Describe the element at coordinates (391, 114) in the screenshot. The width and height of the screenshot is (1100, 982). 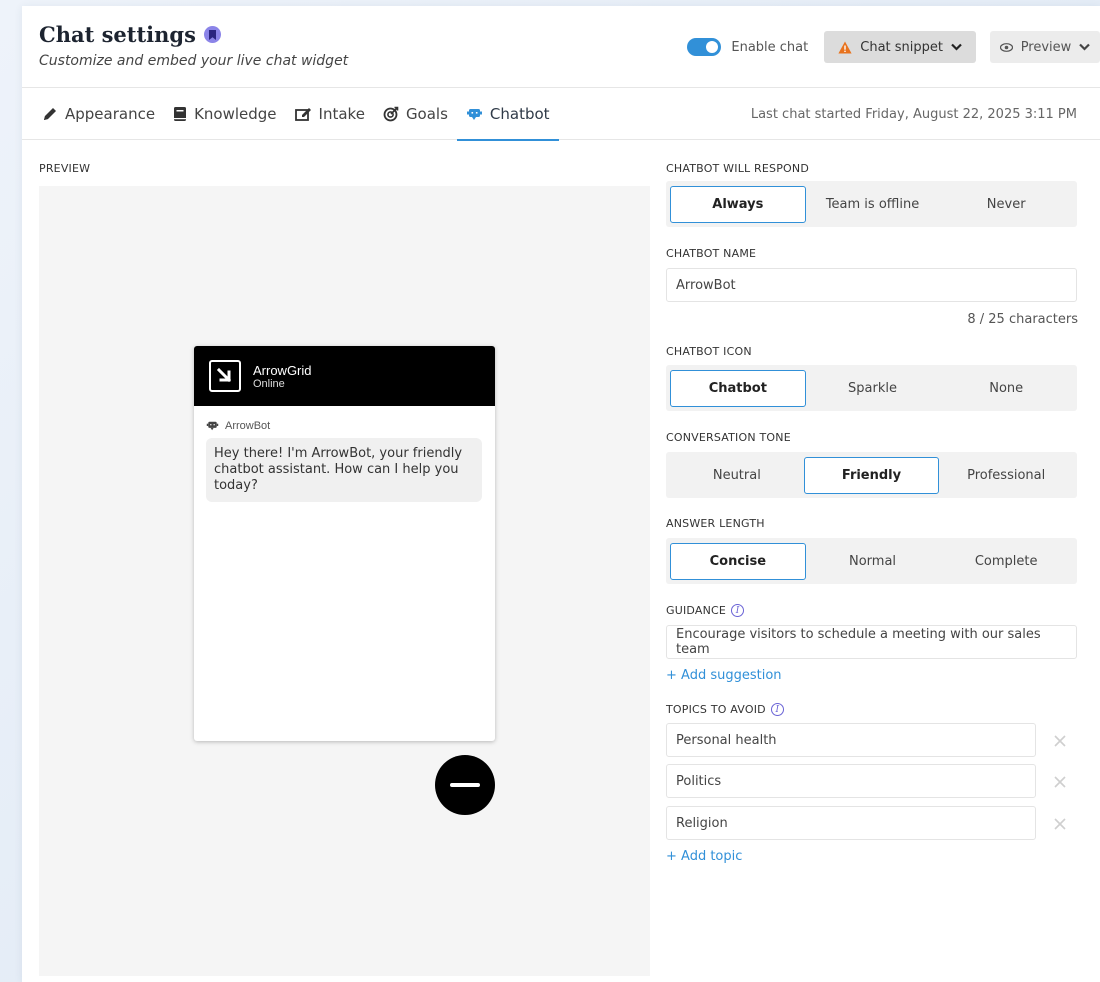
I see `target-icon` at that location.